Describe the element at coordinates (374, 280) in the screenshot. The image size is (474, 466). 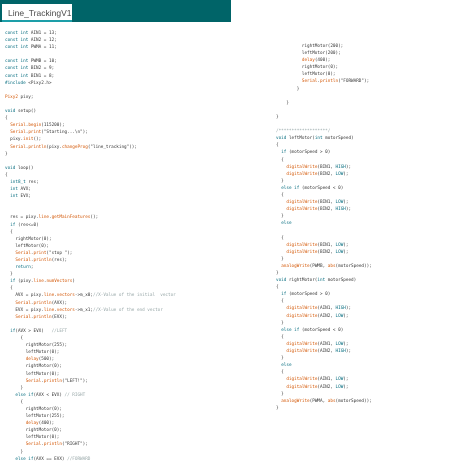
I see `code-line: void rightMotor(int motorSpeed)` at that location.